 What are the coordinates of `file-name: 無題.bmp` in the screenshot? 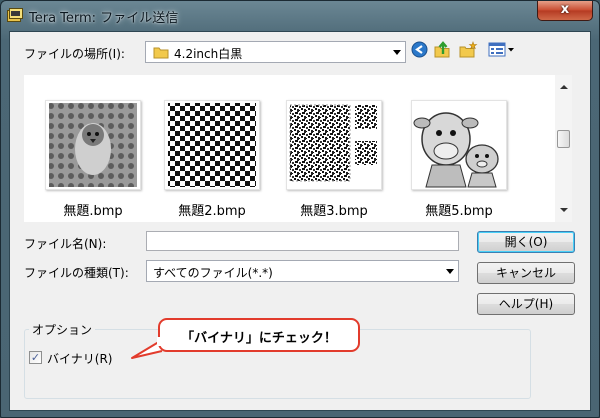 It's located at (93, 211).